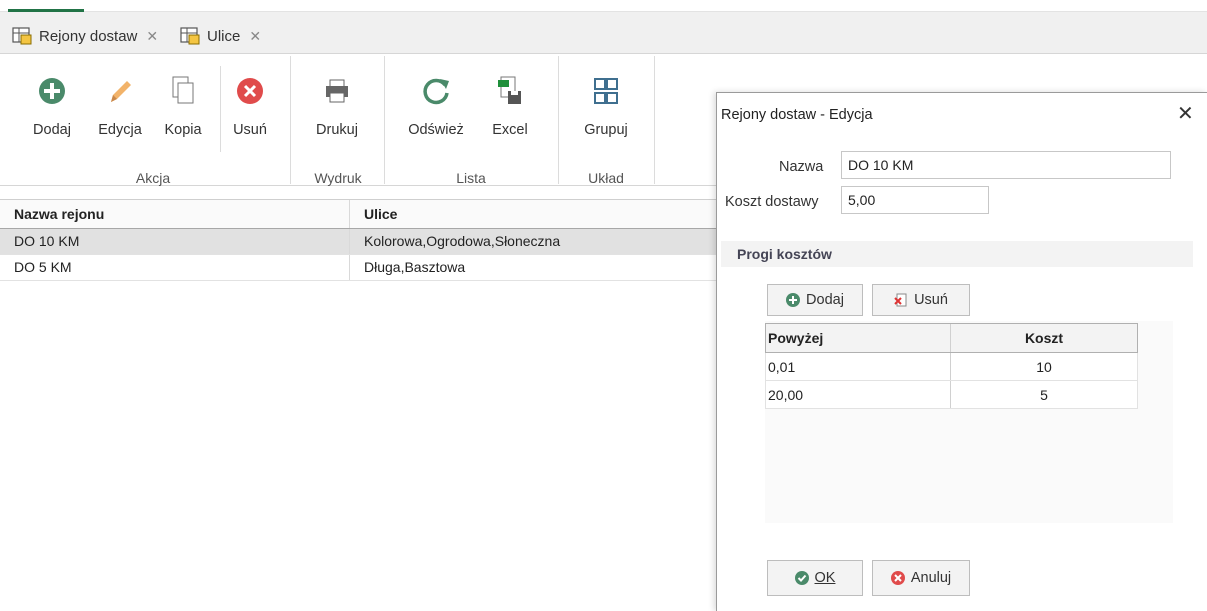  Describe the element at coordinates (337, 106) in the screenshot. I see `print-button: Drukuj` at that location.